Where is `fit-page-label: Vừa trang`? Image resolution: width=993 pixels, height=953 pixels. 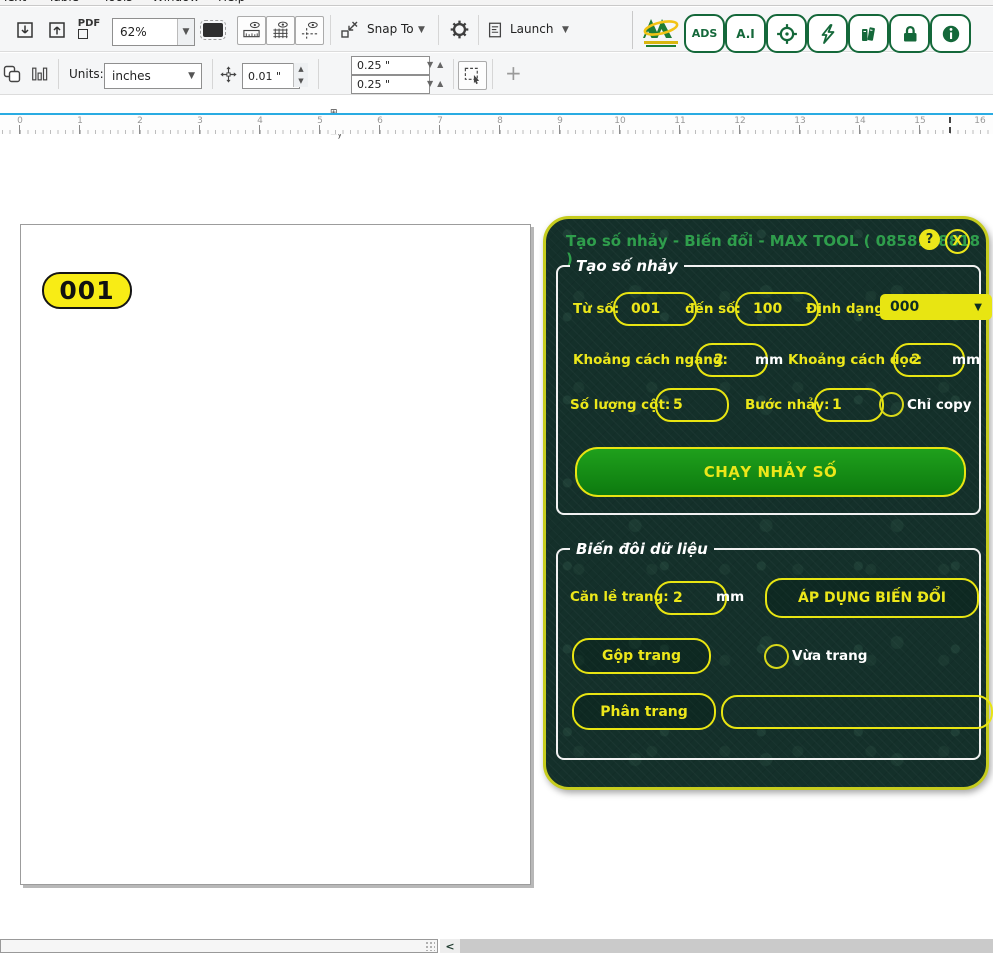
fit-page-label: Vừa trang is located at coordinates (830, 656).